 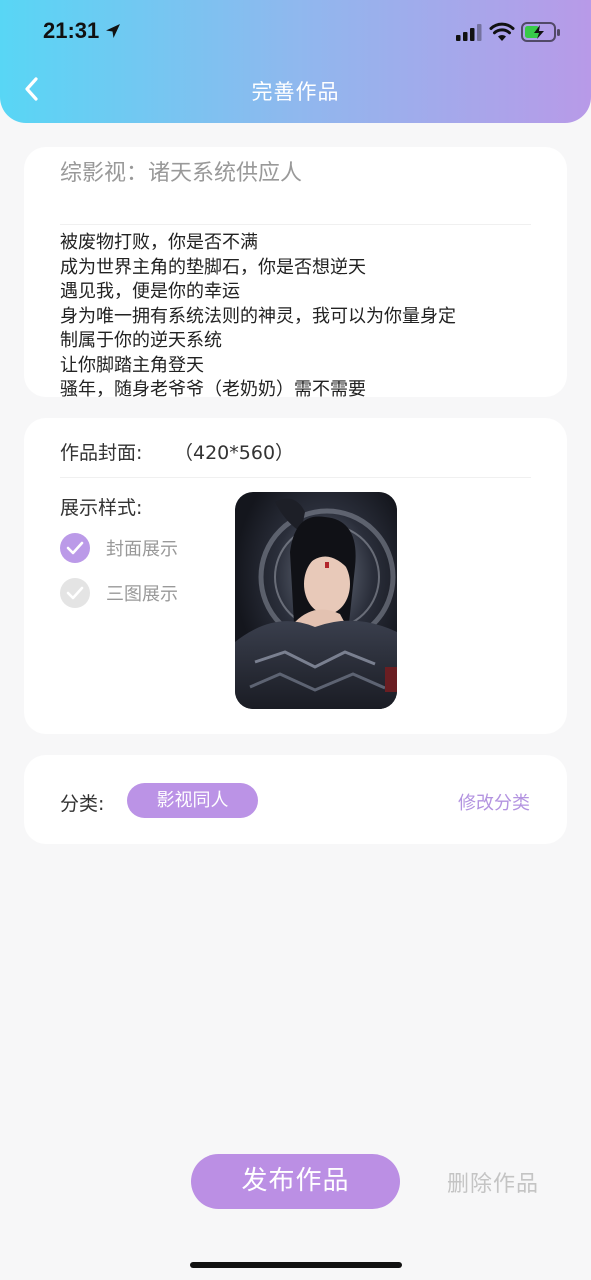 I want to click on cover-size-hint: （420*560）, so click(x=234, y=453).